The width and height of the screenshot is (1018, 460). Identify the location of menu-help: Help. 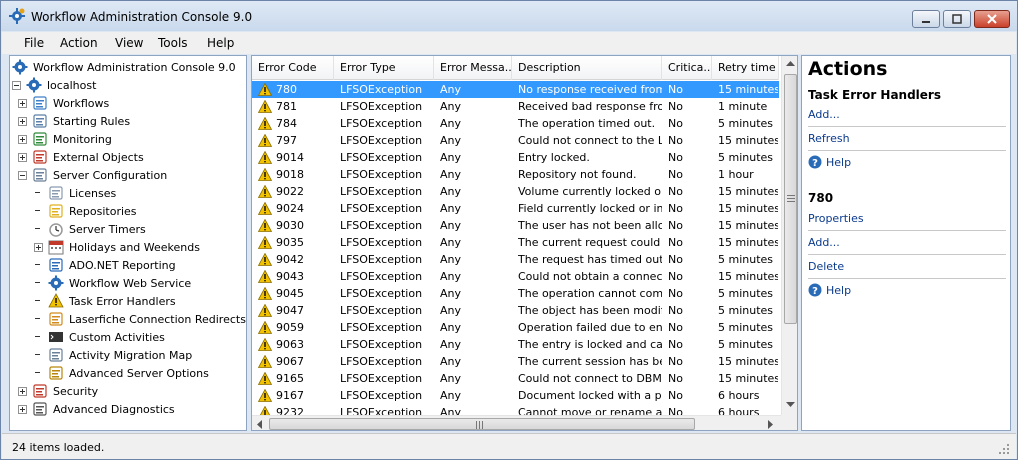
(220, 43).